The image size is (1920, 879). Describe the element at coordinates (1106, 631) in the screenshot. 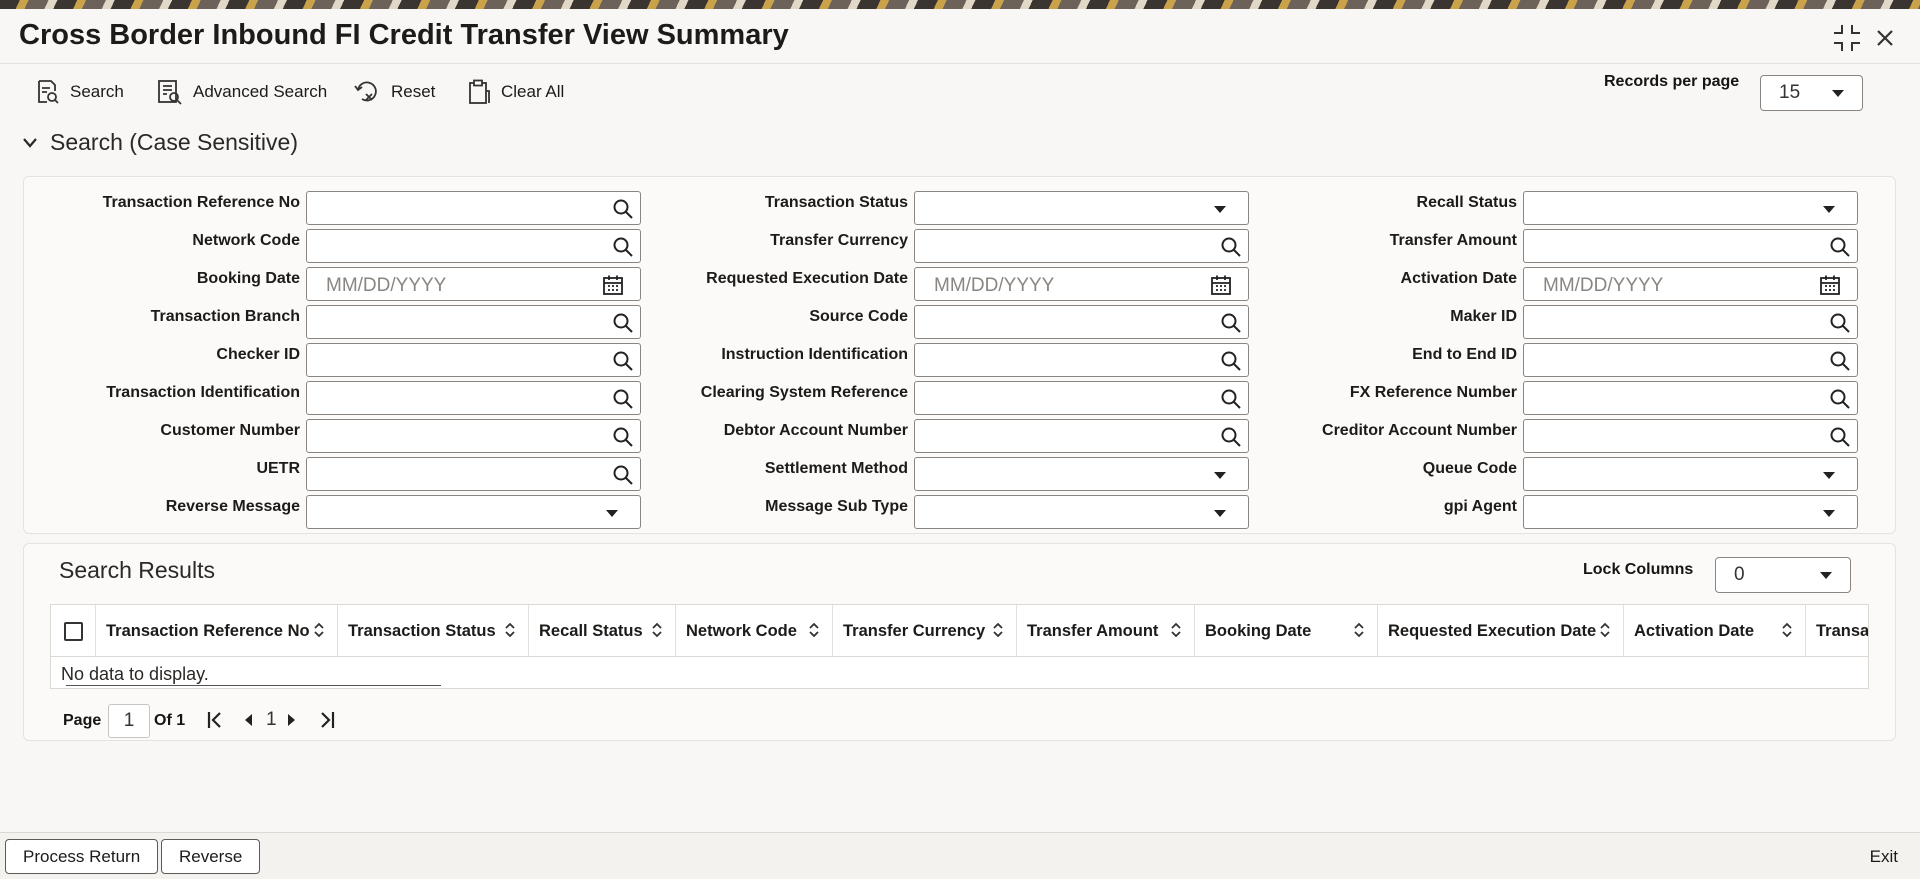

I see `column-header-transfer-amount: Transfer Amount` at that location.